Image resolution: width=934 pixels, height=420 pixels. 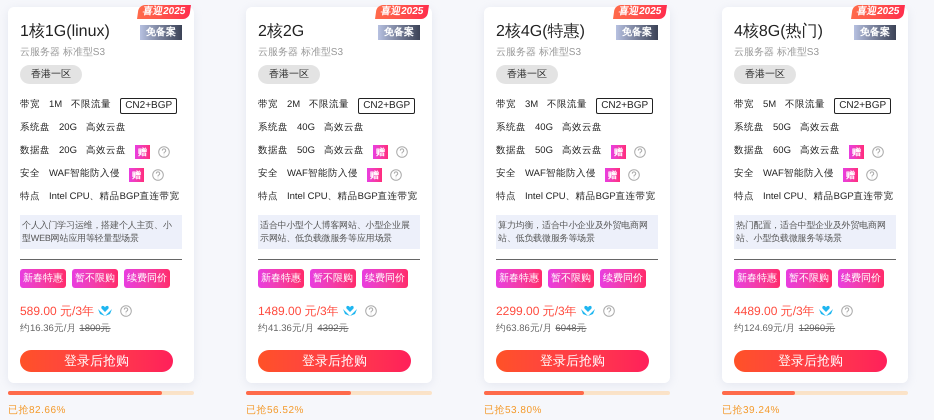 I want to click on plan-description: 算力均衡，适合中小企业及外贸电商网站、低负载微服务等场景, so click(x=577, y=232).